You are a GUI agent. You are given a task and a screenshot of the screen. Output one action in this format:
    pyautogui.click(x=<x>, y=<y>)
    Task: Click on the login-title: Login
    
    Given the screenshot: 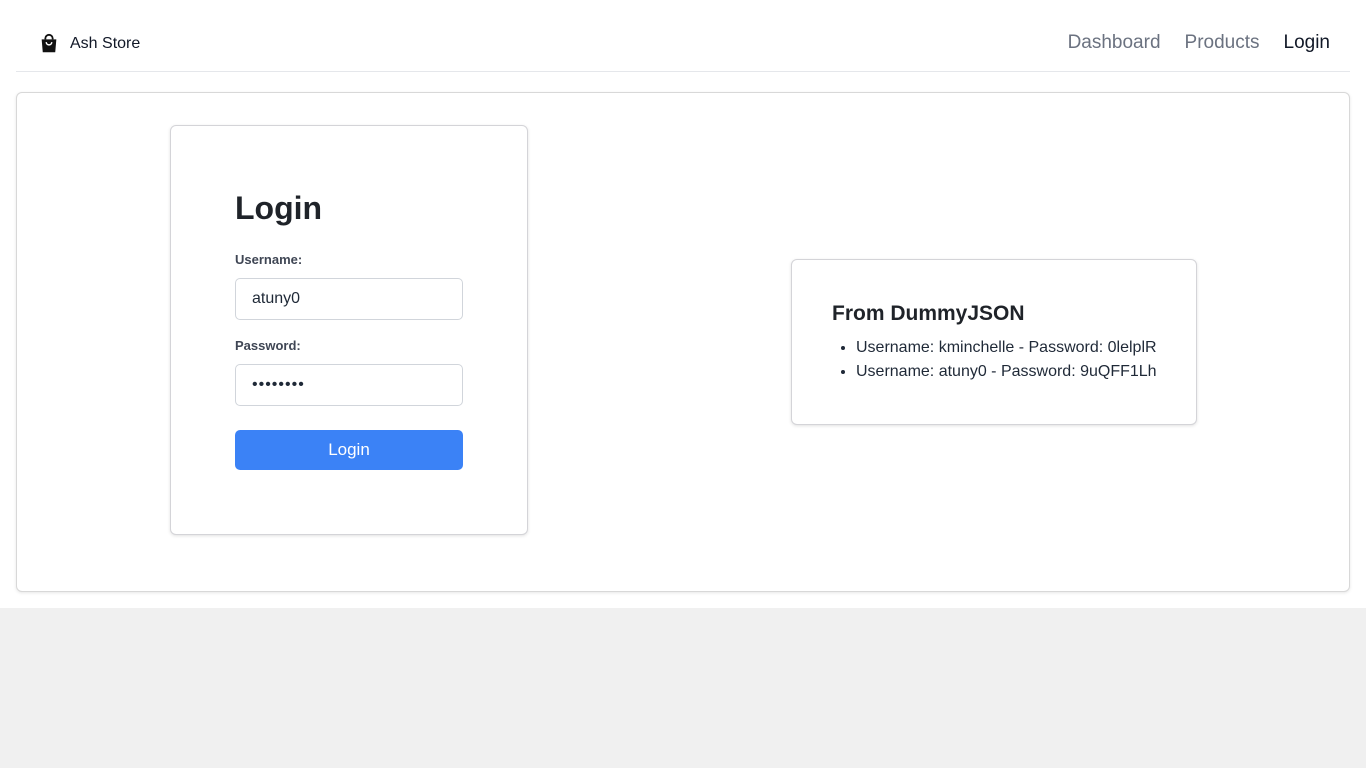 What is the action you would take?
    pyautogui.click(x=279, y=208)
    